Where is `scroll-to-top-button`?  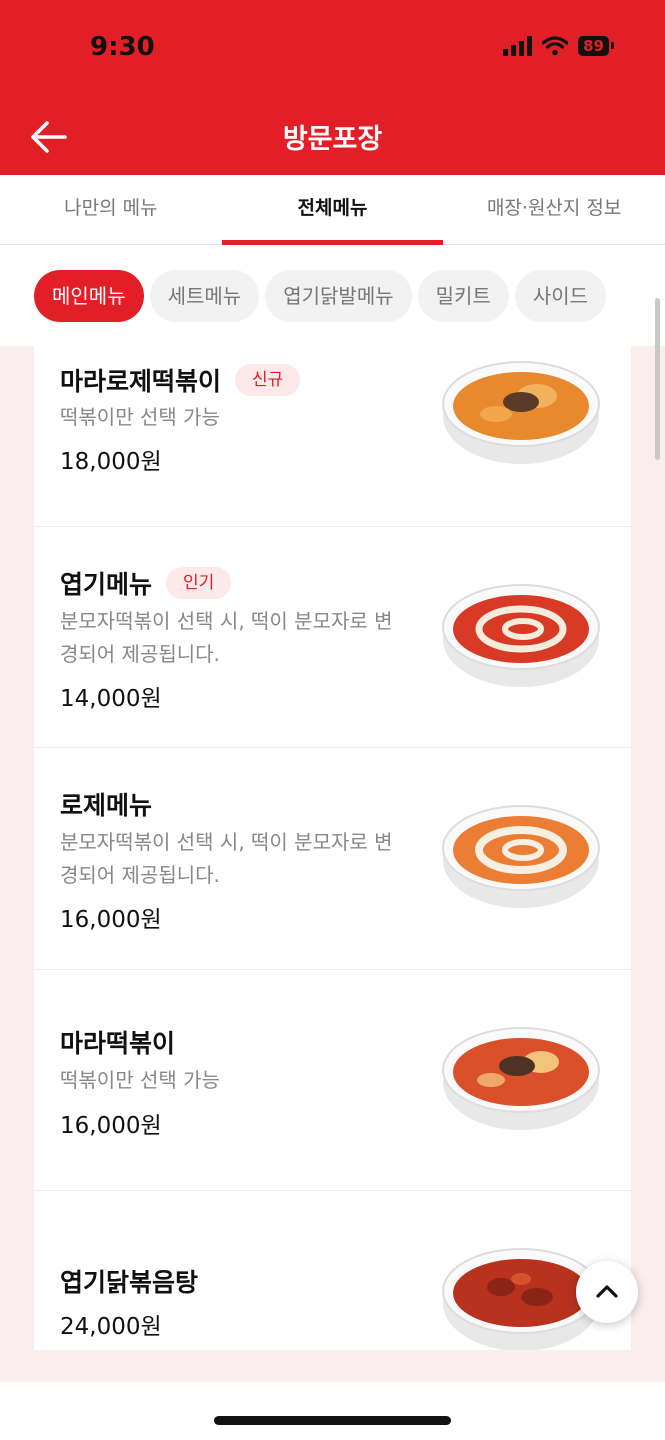
scroll-to-top-button is located at coordinates (607, 1292).